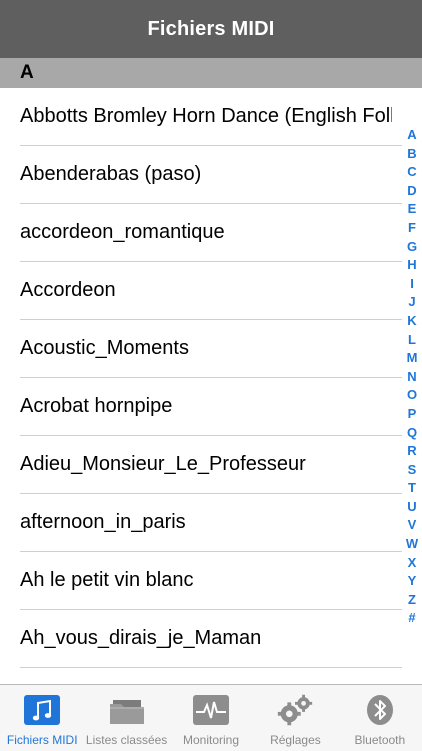 The width and height of the screenshot is (422, 751). Describe the element at coordinates (127, 710) in the screenshot. I see `folder-icon` at that location.